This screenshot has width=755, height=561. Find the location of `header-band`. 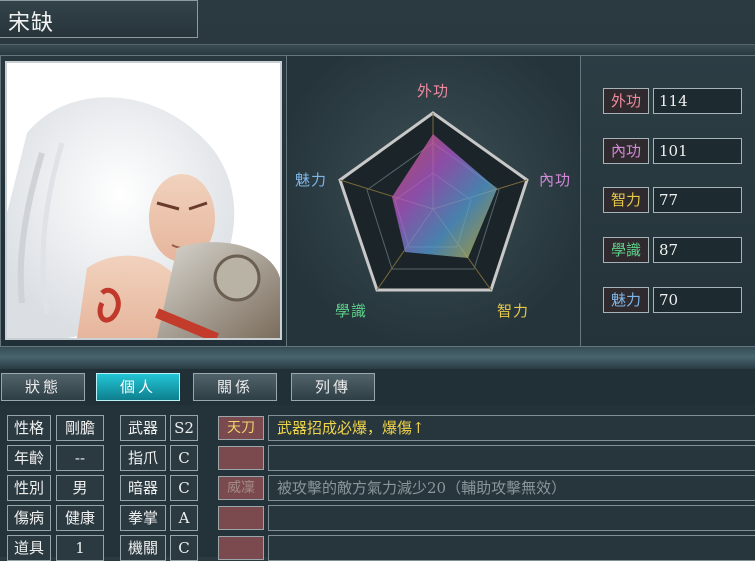

header-band is located at coordinates (377, 49).